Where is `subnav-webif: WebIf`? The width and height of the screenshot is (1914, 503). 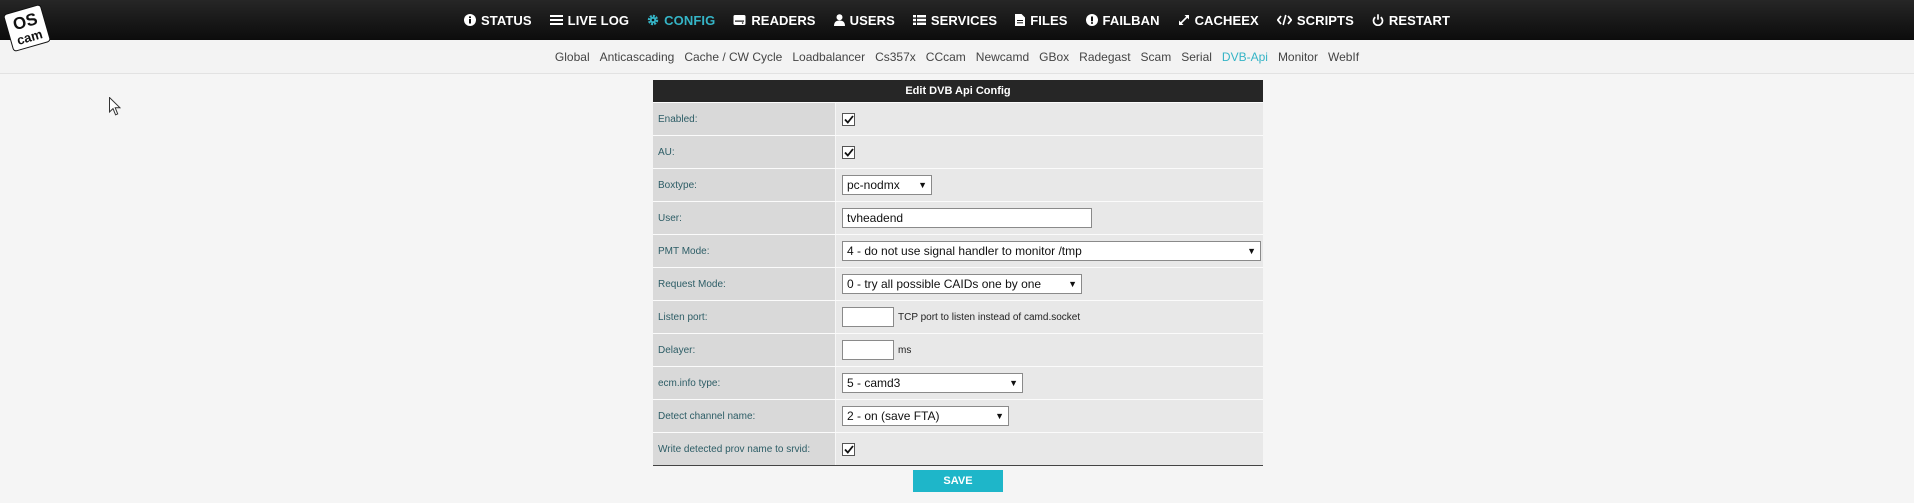 subnav-webif: WebIf is located at coordinates (1343, 57).